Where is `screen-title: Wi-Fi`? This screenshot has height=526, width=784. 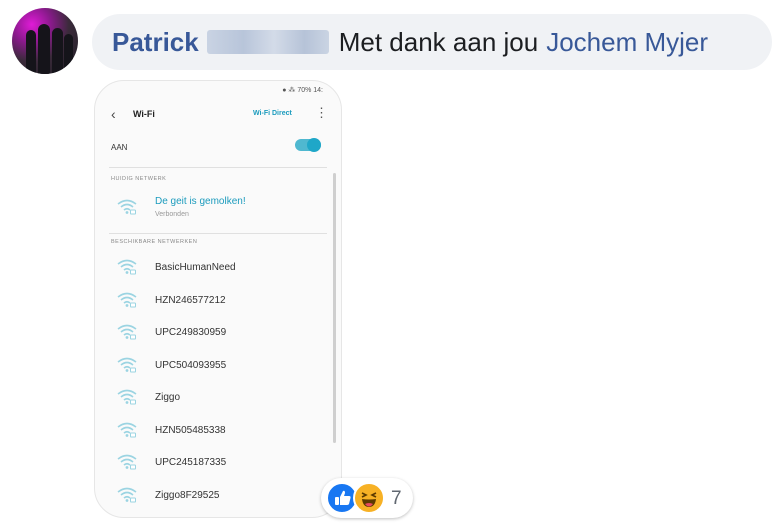 screen-title: Wi-Fi is located at coordinates (144, 114).